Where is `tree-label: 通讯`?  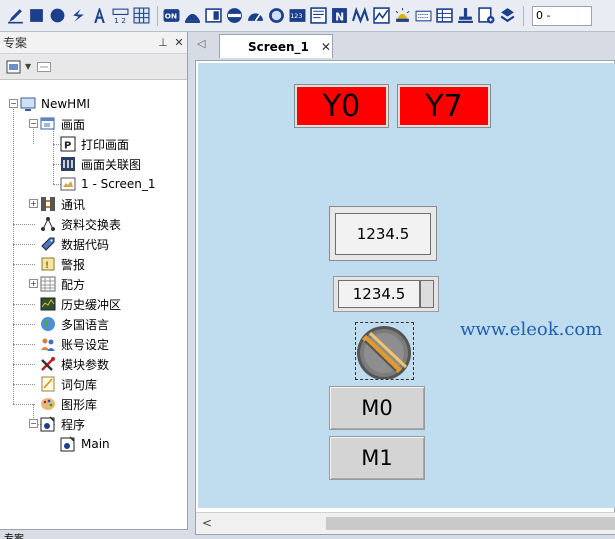
tree-label: 通讯 is located at coordinates (73, 204).